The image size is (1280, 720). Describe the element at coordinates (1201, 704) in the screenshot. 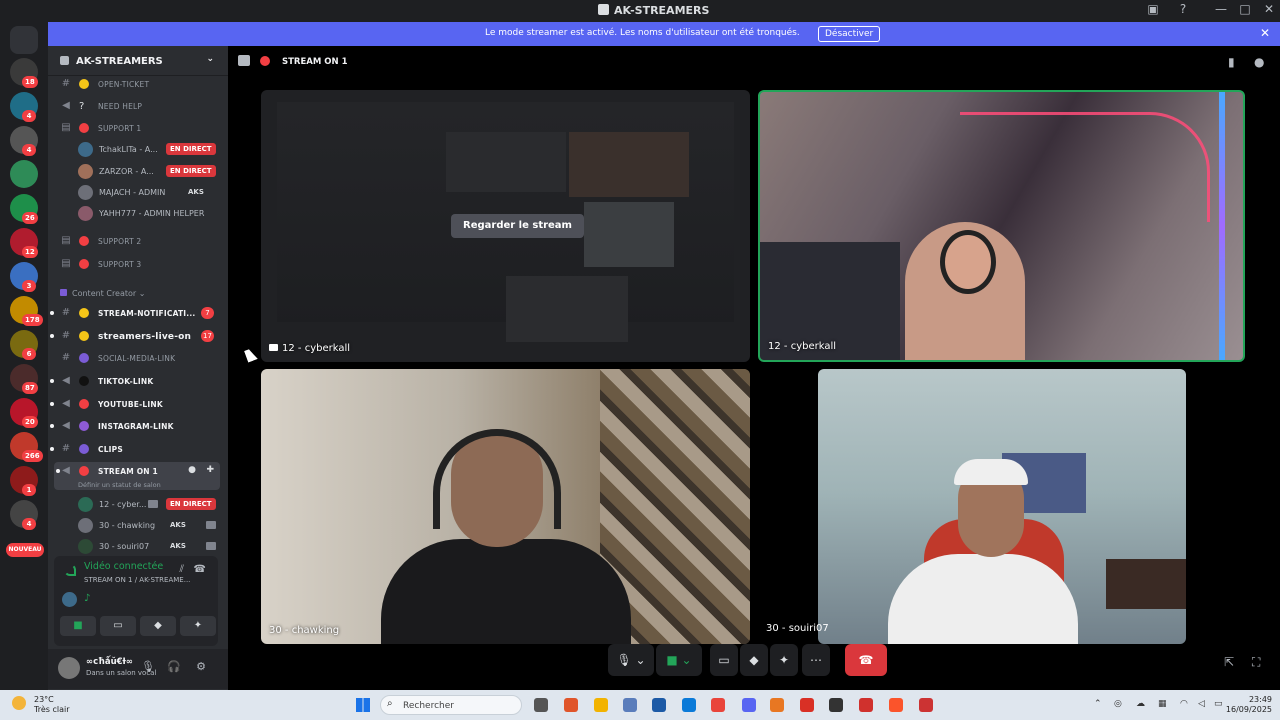

I see `volume-icon: ◁` at that location.